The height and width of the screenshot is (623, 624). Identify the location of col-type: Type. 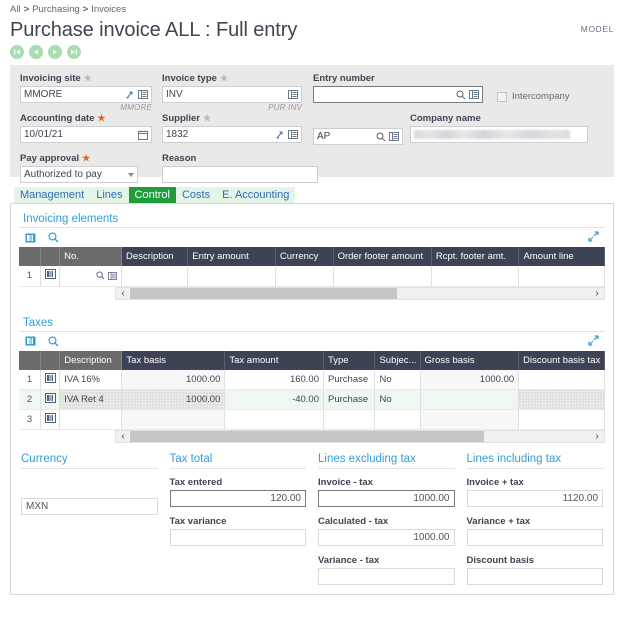
(349, 360).